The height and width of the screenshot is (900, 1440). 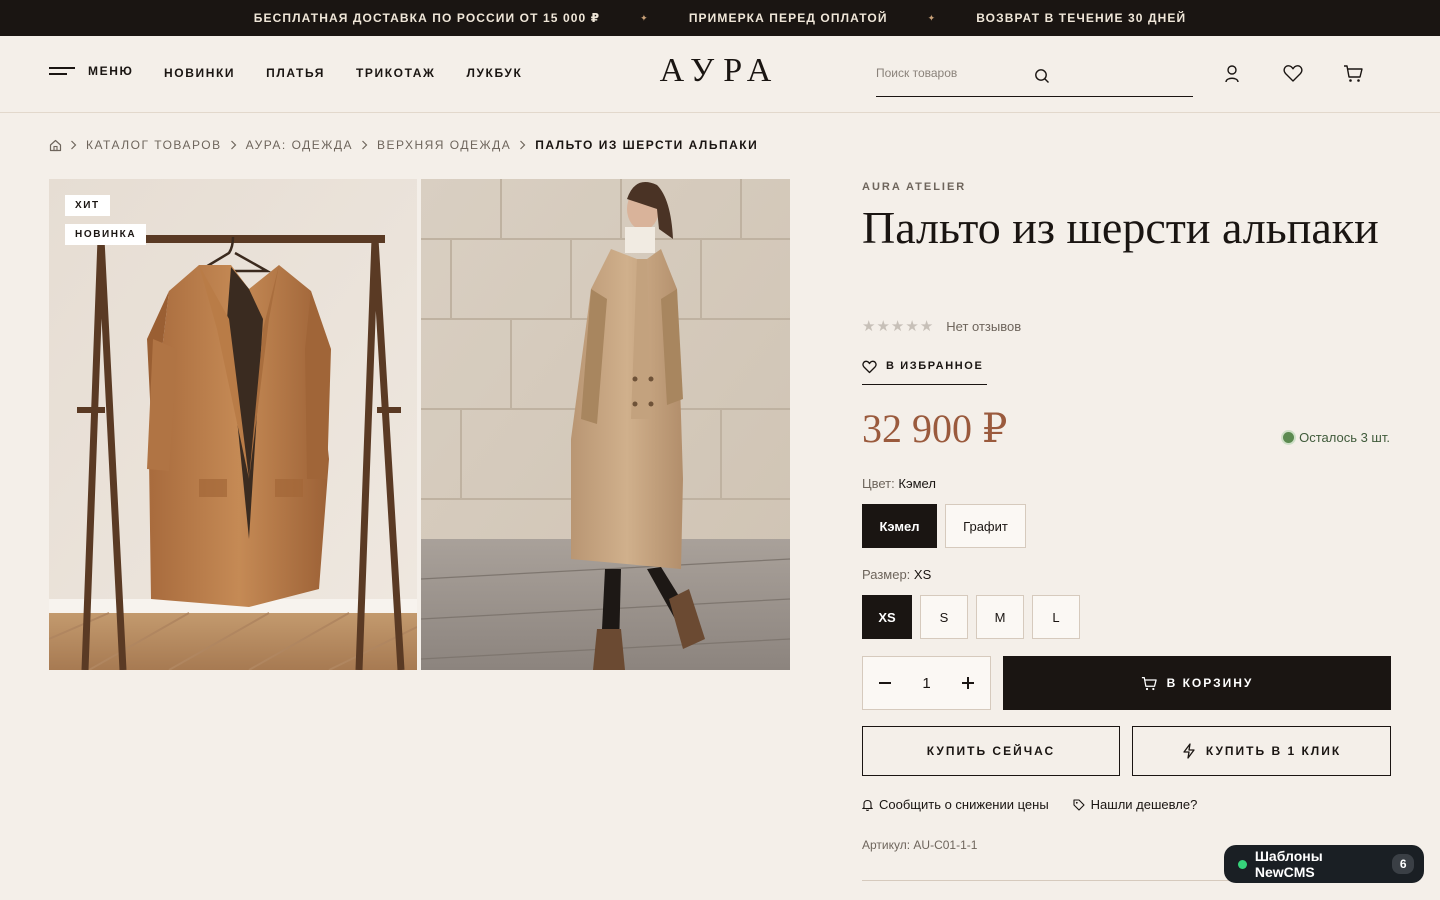 What do you see at coordinates (941, 326) in the screenshot?
I see `rating: ★★★★★ Нет отзывов` at bounding box center [941, 326].